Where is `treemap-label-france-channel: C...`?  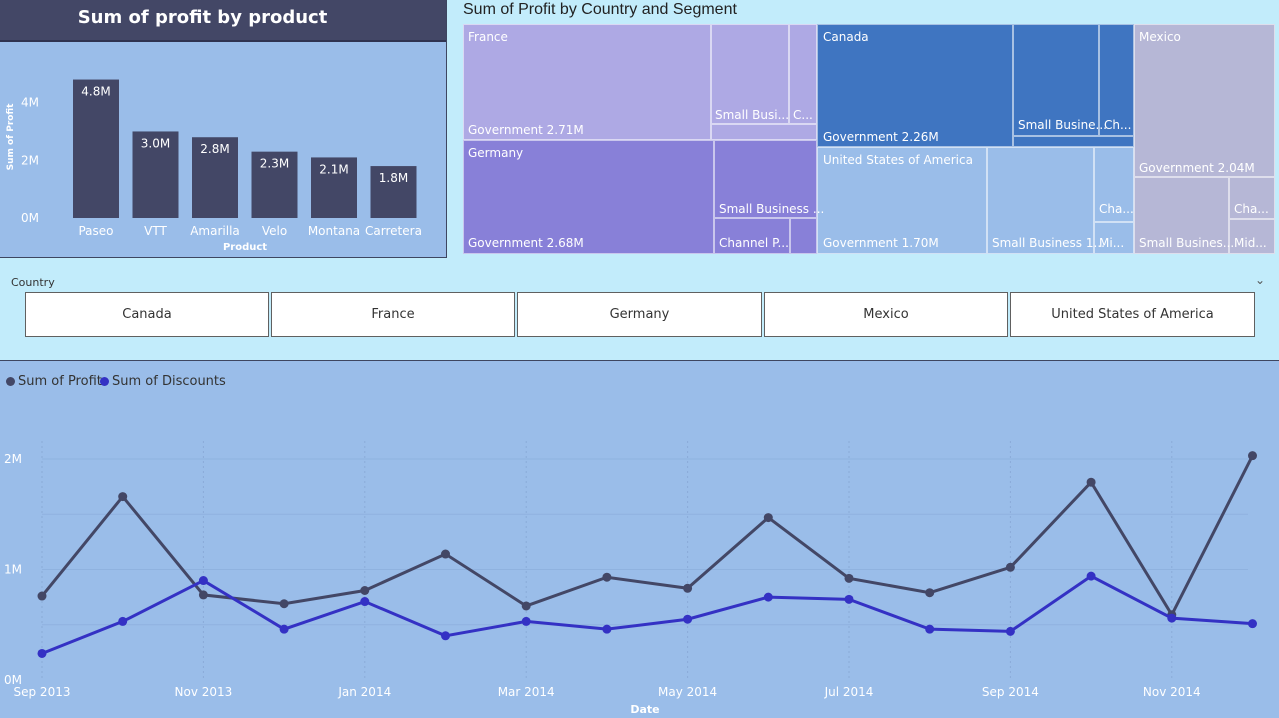 treemap-label-france-channel: C... is located at coordinates (803, 115).